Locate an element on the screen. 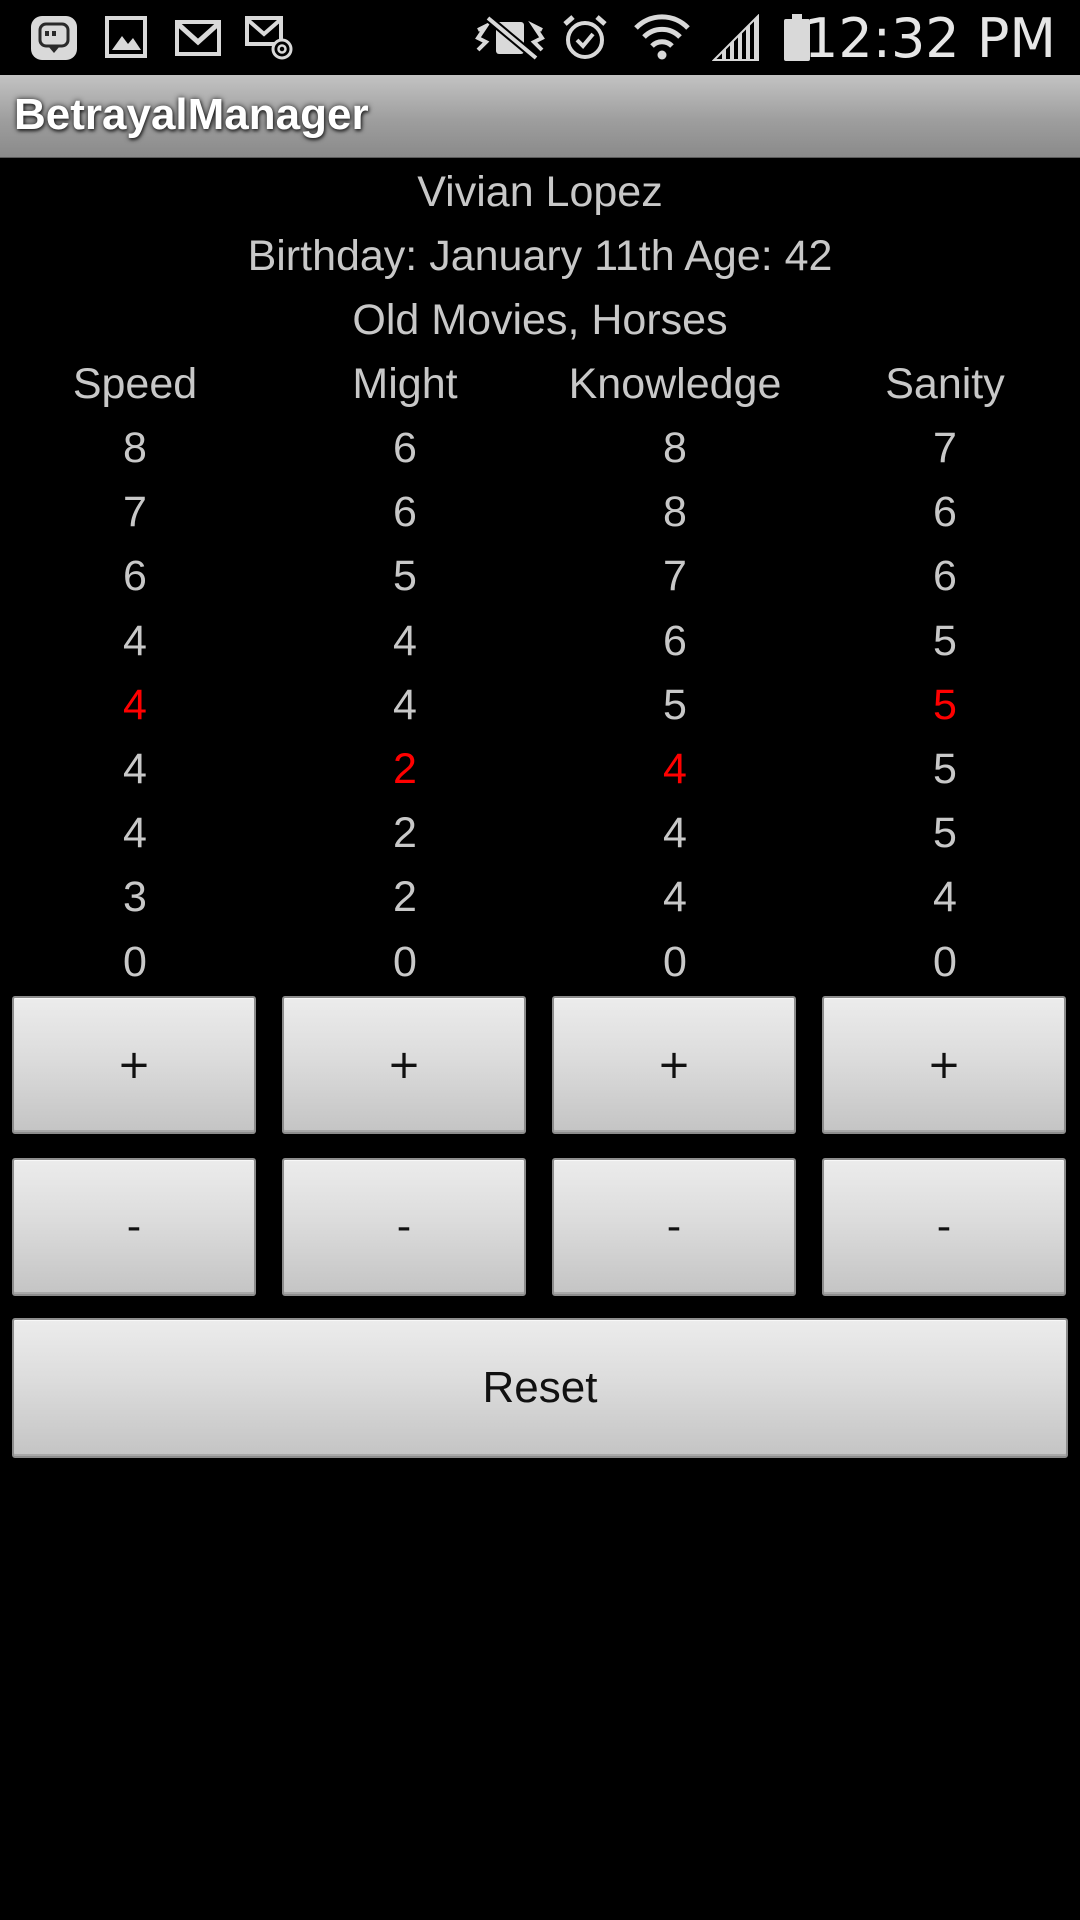  stat-value-row: 4 4 6 5 is located at coordinates (540, 641).